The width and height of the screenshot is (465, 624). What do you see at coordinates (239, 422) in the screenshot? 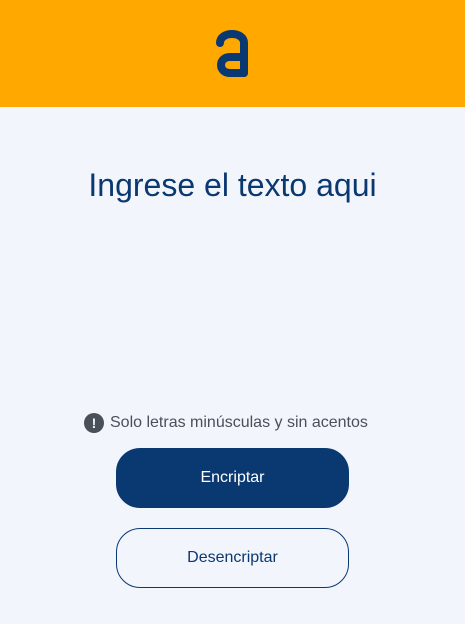
I see `hint-text: Solo letras minúsculas y sin acentos` at bounding box center [239, 422].